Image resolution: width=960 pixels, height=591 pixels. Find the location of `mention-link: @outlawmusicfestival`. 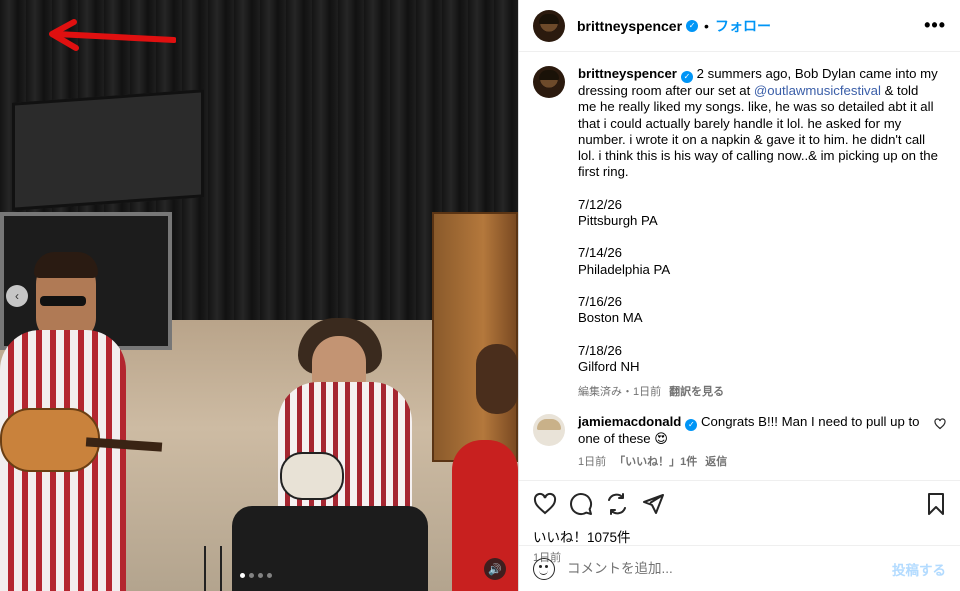

mention-link: @outlawmusicfestival is located at coordinates (817, 90).